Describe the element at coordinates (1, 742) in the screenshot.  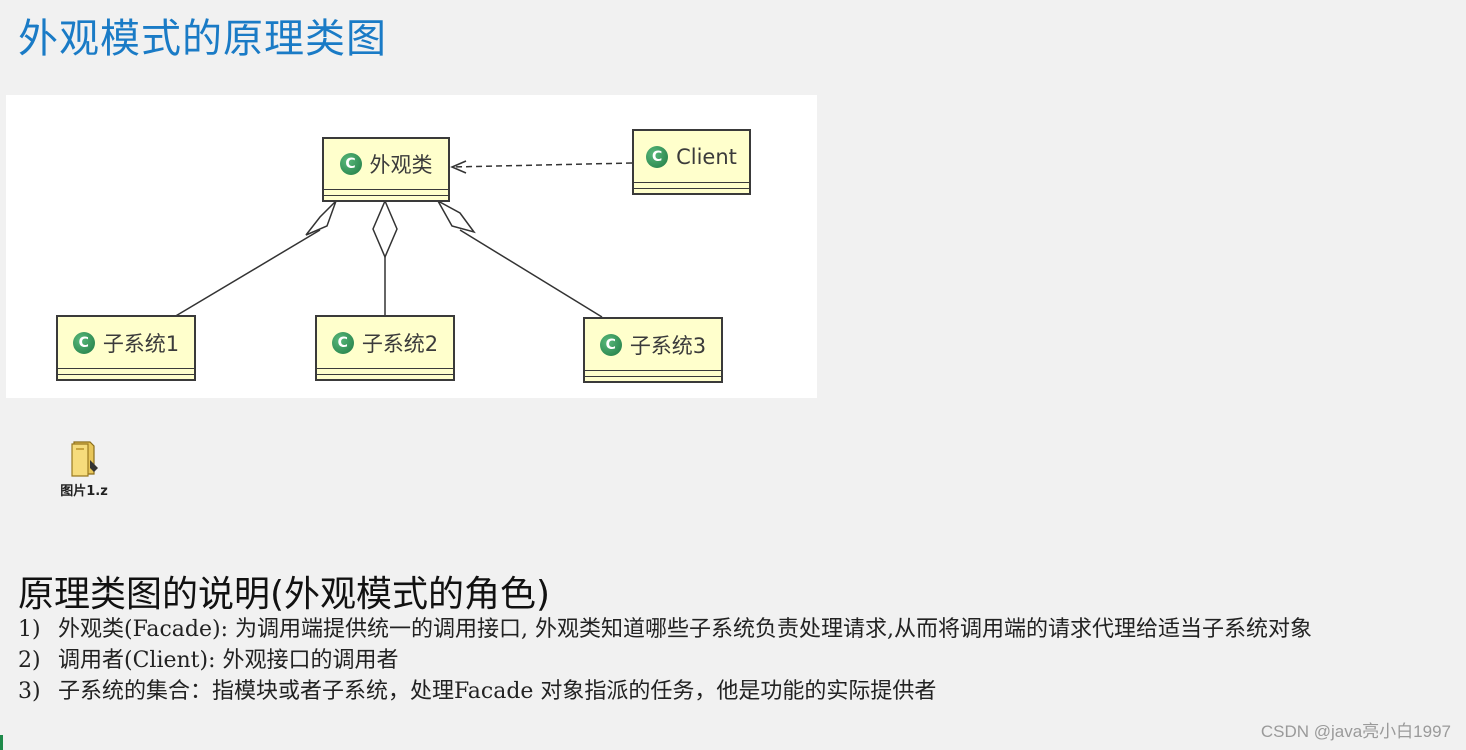
I see `edge-marker` at that location.